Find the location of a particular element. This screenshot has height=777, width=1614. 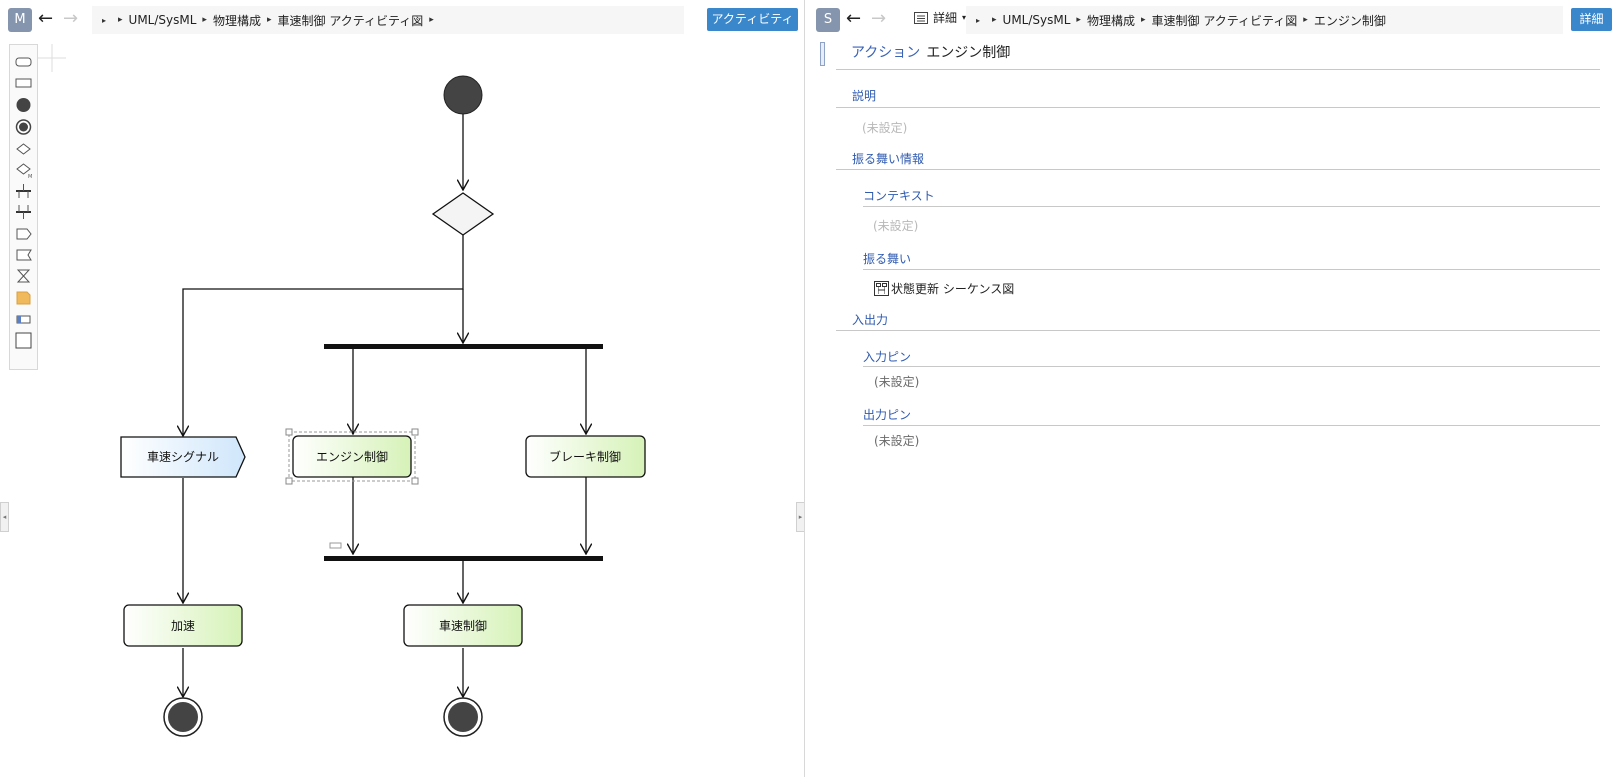

action-engine-control-label: エンジン制御 is located at coordinates (352, 456).